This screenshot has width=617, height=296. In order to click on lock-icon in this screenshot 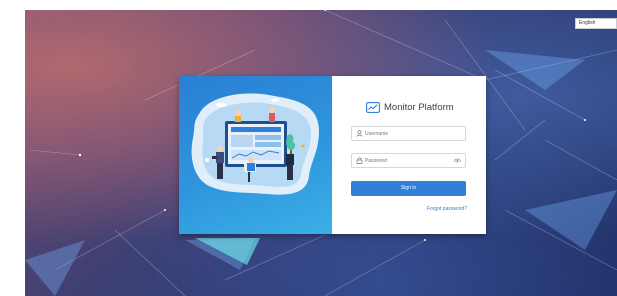, I will do `click(359, 160)`.